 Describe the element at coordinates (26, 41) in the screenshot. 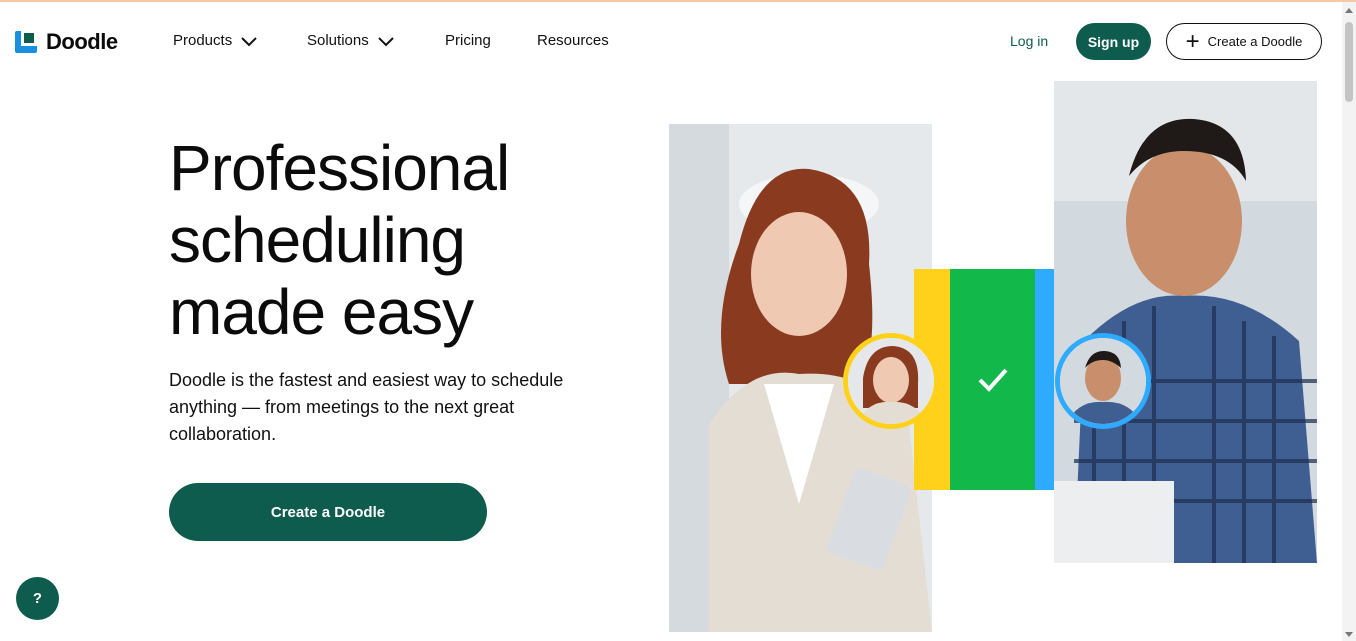

I see `doodle-logo-icon` at that location.